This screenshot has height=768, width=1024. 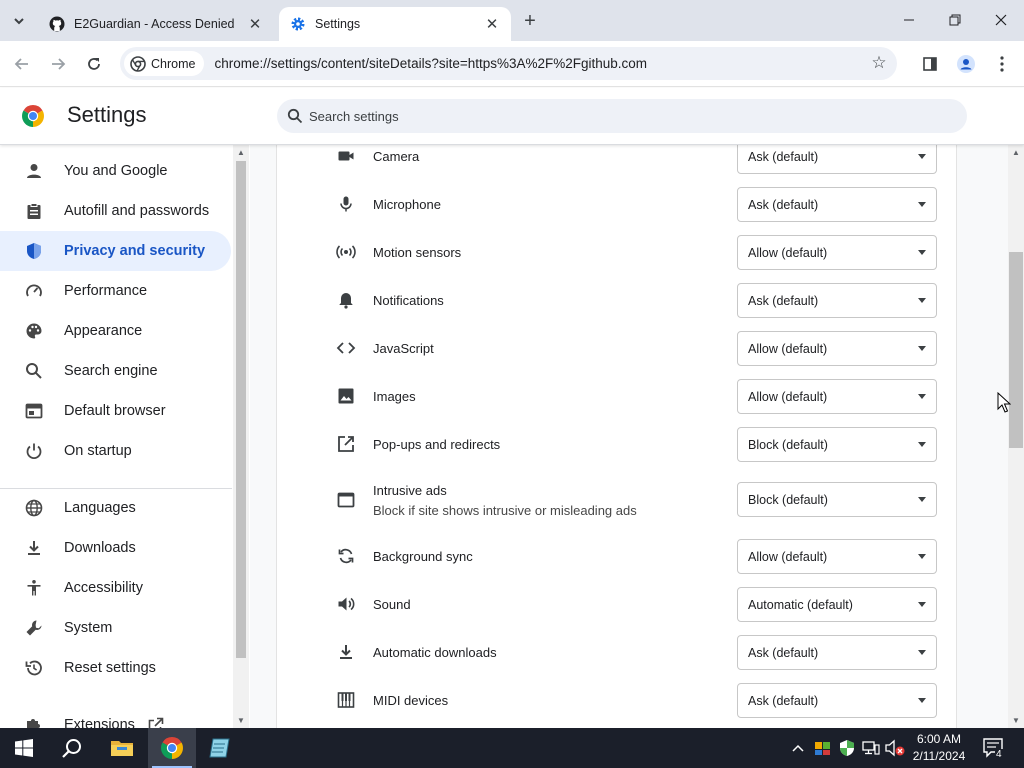 What do you see at coordinates (879, 63) in the screenshot?
I see `bookmark-star-icon: ☆` at bounding box center [879, 63].